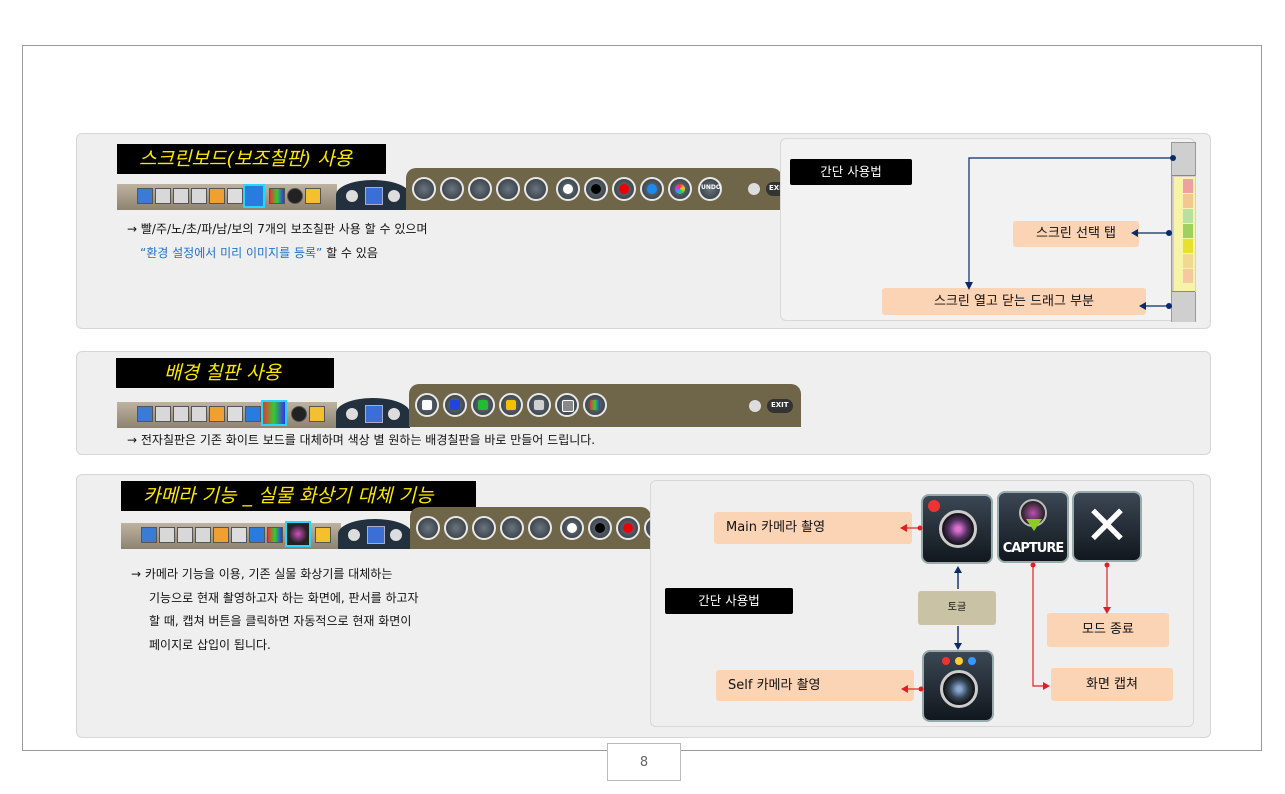 The height and width of the screenshot is (794, 1285). What do you see at coordinates (539, 405) in the screenshot?
I see `board-gray-icon` at bounding box center [539, 405].